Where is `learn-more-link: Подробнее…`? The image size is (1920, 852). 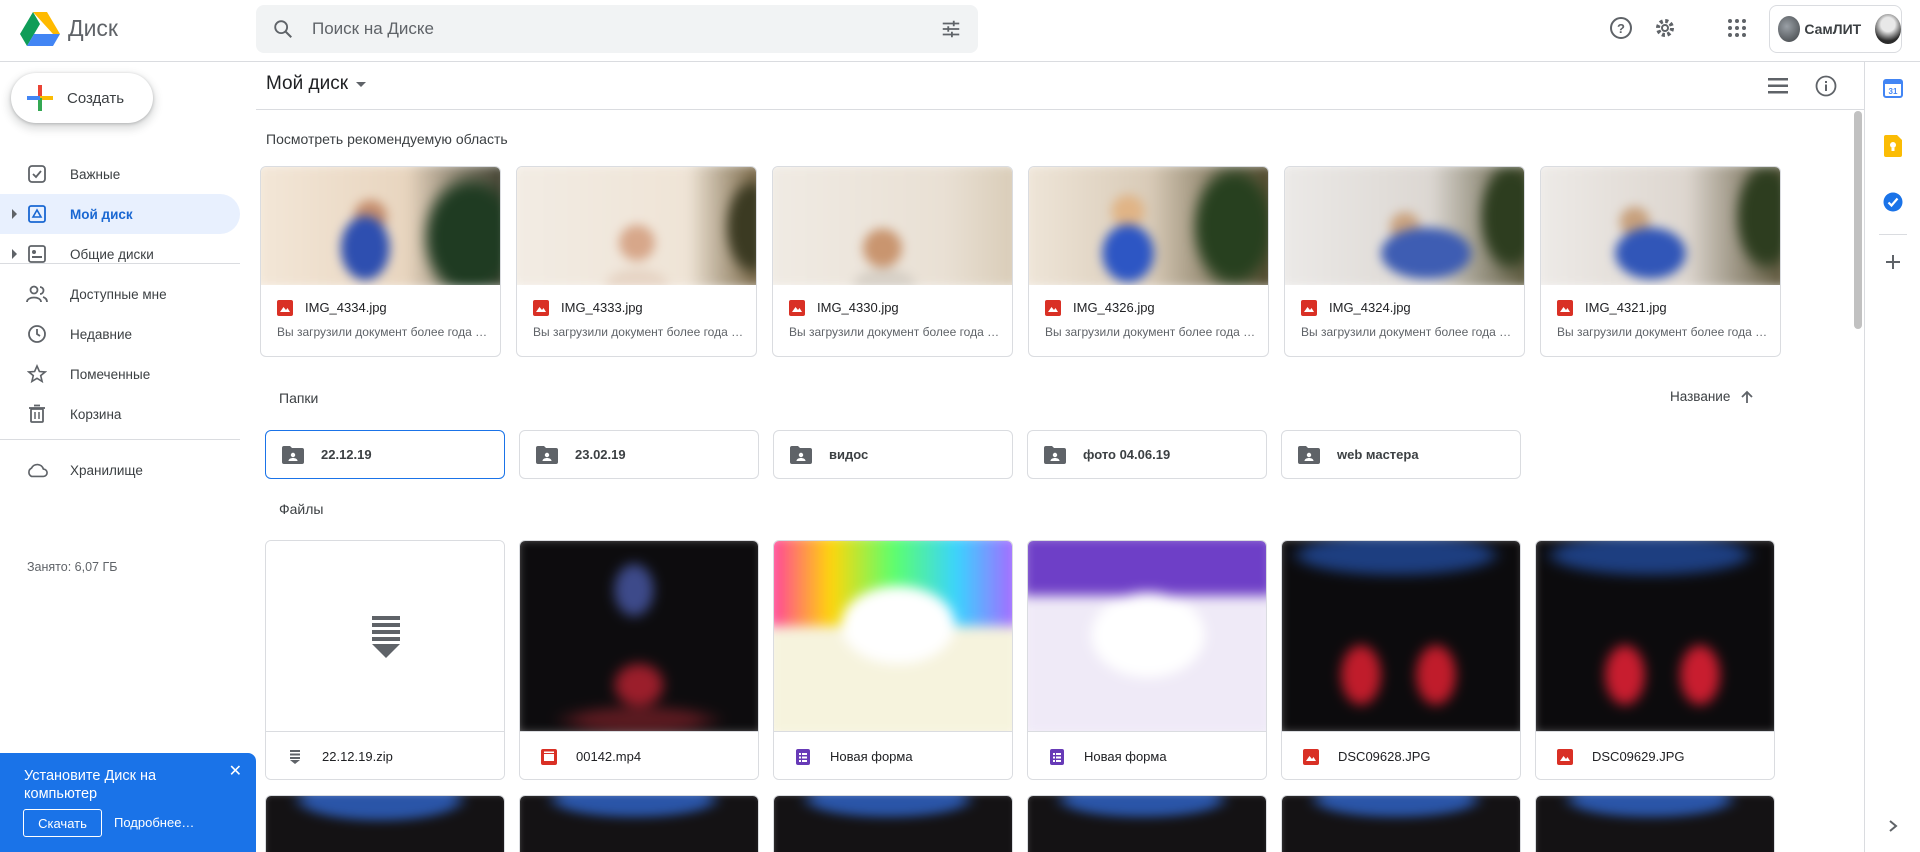
learn-more-link: Подробнее… is located at coordinates (154, 822).